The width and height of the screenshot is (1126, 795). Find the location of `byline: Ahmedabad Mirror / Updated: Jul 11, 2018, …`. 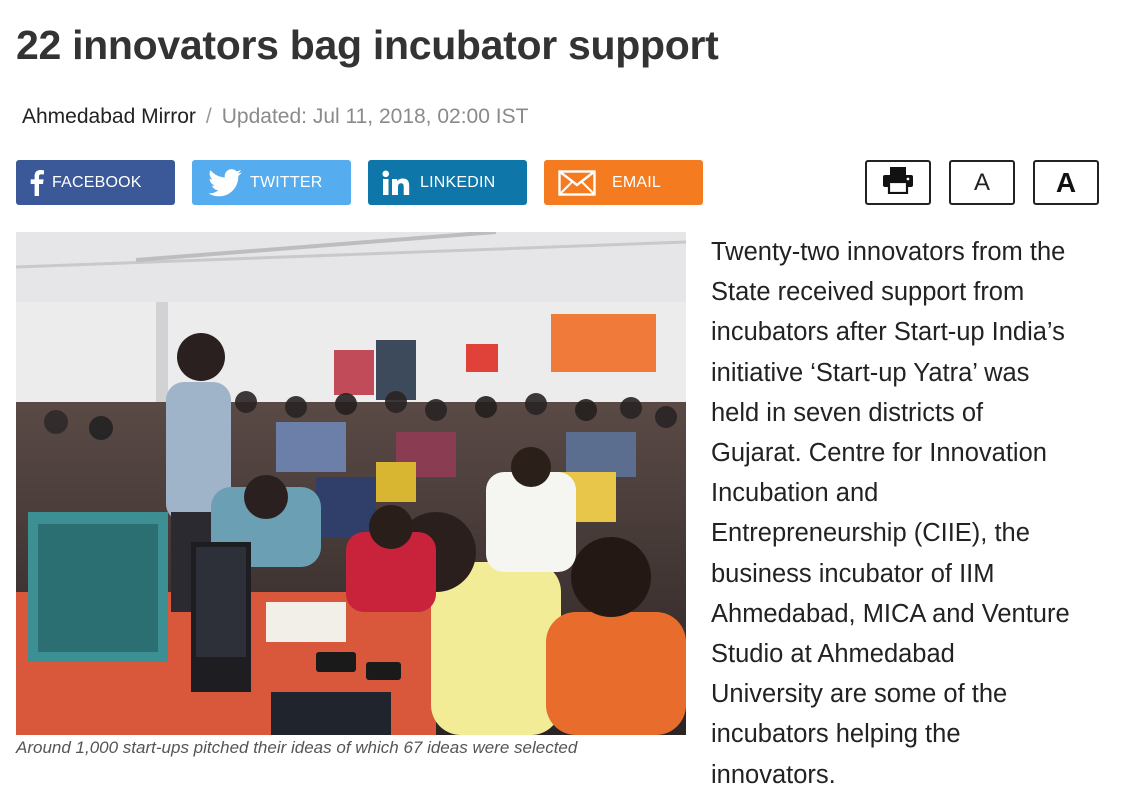

byline: Ahmedabad Mirror / Updated: Jul 11, 2018, … is located at coordinates (275, 117).